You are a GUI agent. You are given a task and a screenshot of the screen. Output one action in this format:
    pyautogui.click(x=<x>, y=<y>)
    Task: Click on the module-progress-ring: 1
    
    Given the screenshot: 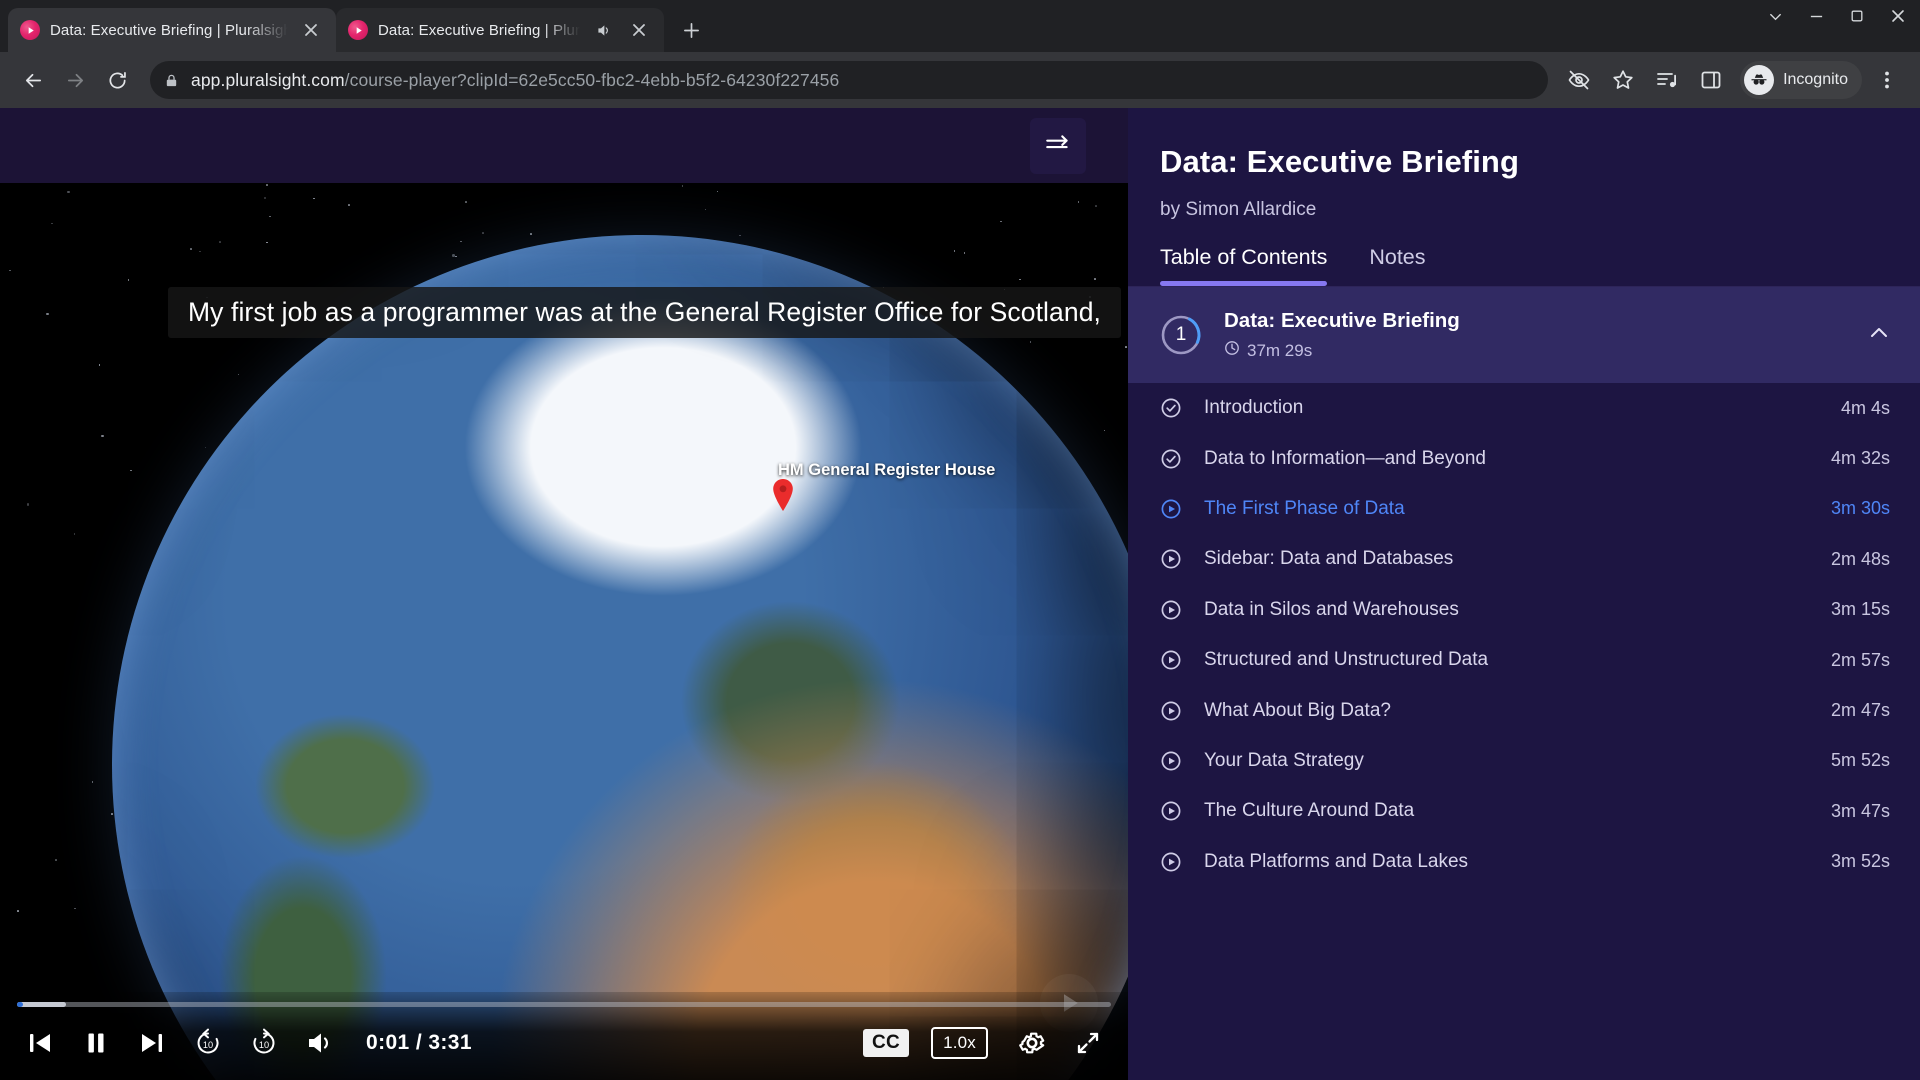 What is the action you would take?
    pyautogui.click(x=1181, y=335)
    